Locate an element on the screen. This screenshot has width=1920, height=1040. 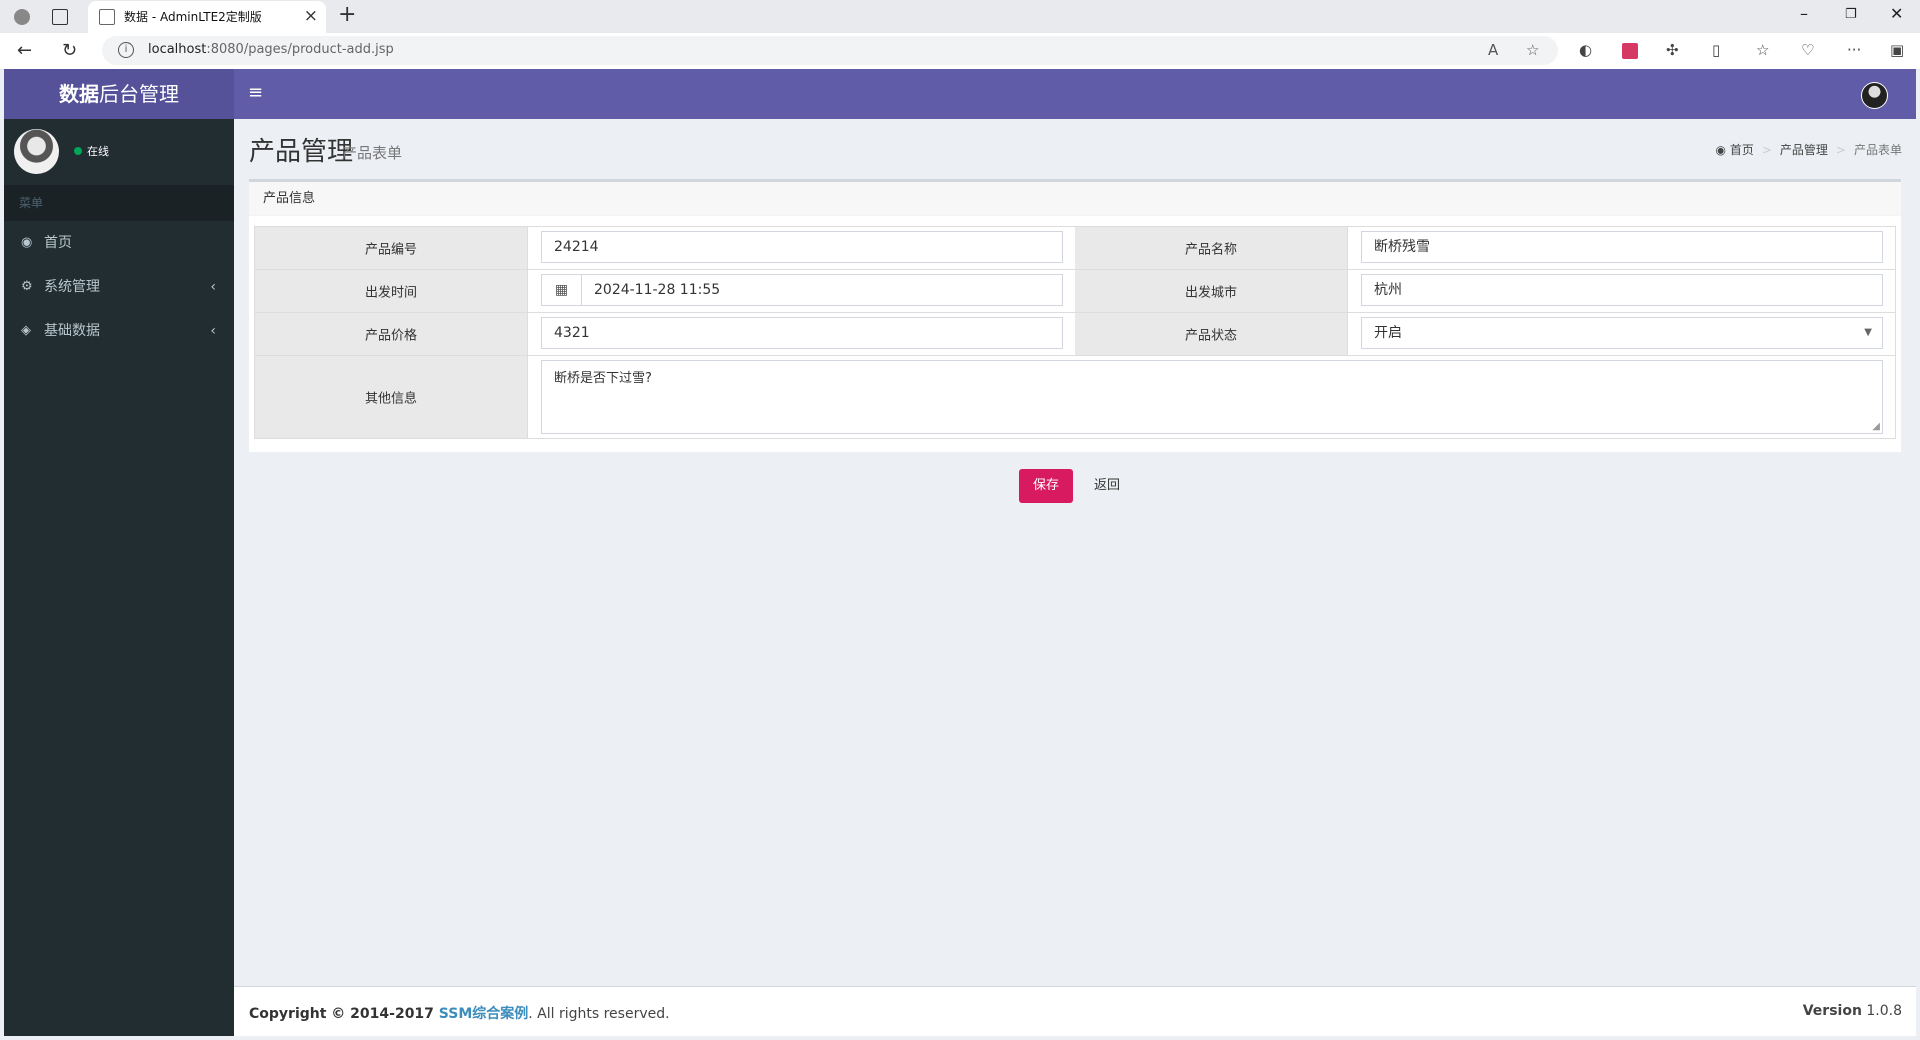
breadcrumb: ◉ 首页 > 产品管理 > 产品表单 is located at coordinates (1808, 150).